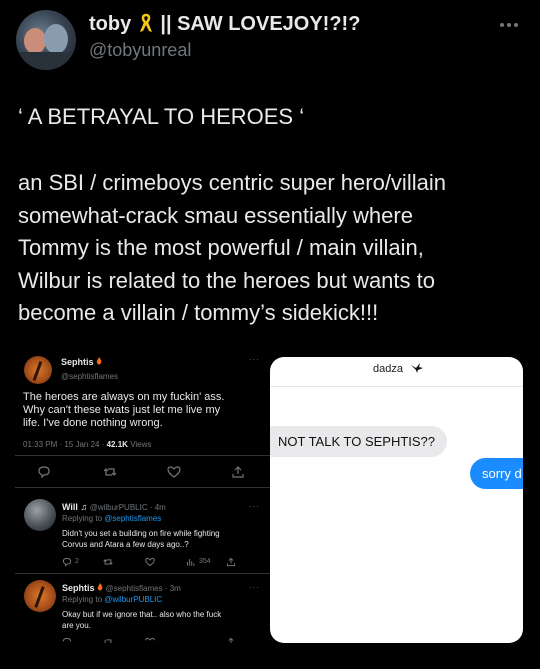 The image size is (540, 669). I want to click on tweet-body-line: somewhat-crack smau essentially where, so click(215, 215).